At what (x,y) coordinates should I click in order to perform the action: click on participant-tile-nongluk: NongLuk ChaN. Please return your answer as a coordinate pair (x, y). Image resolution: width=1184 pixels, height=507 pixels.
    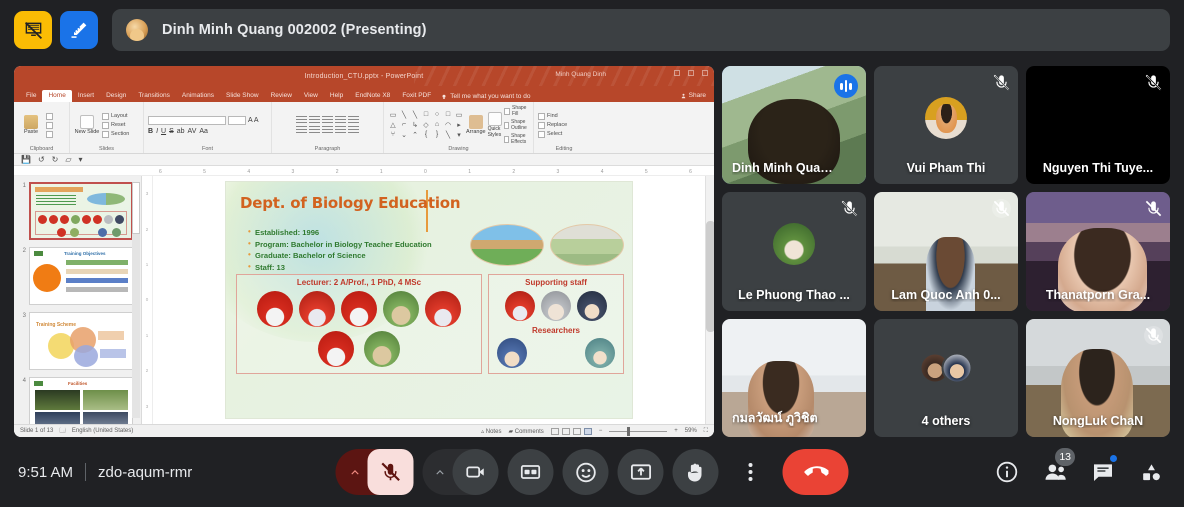
    Looking at the image, I should click on (1098, 377).